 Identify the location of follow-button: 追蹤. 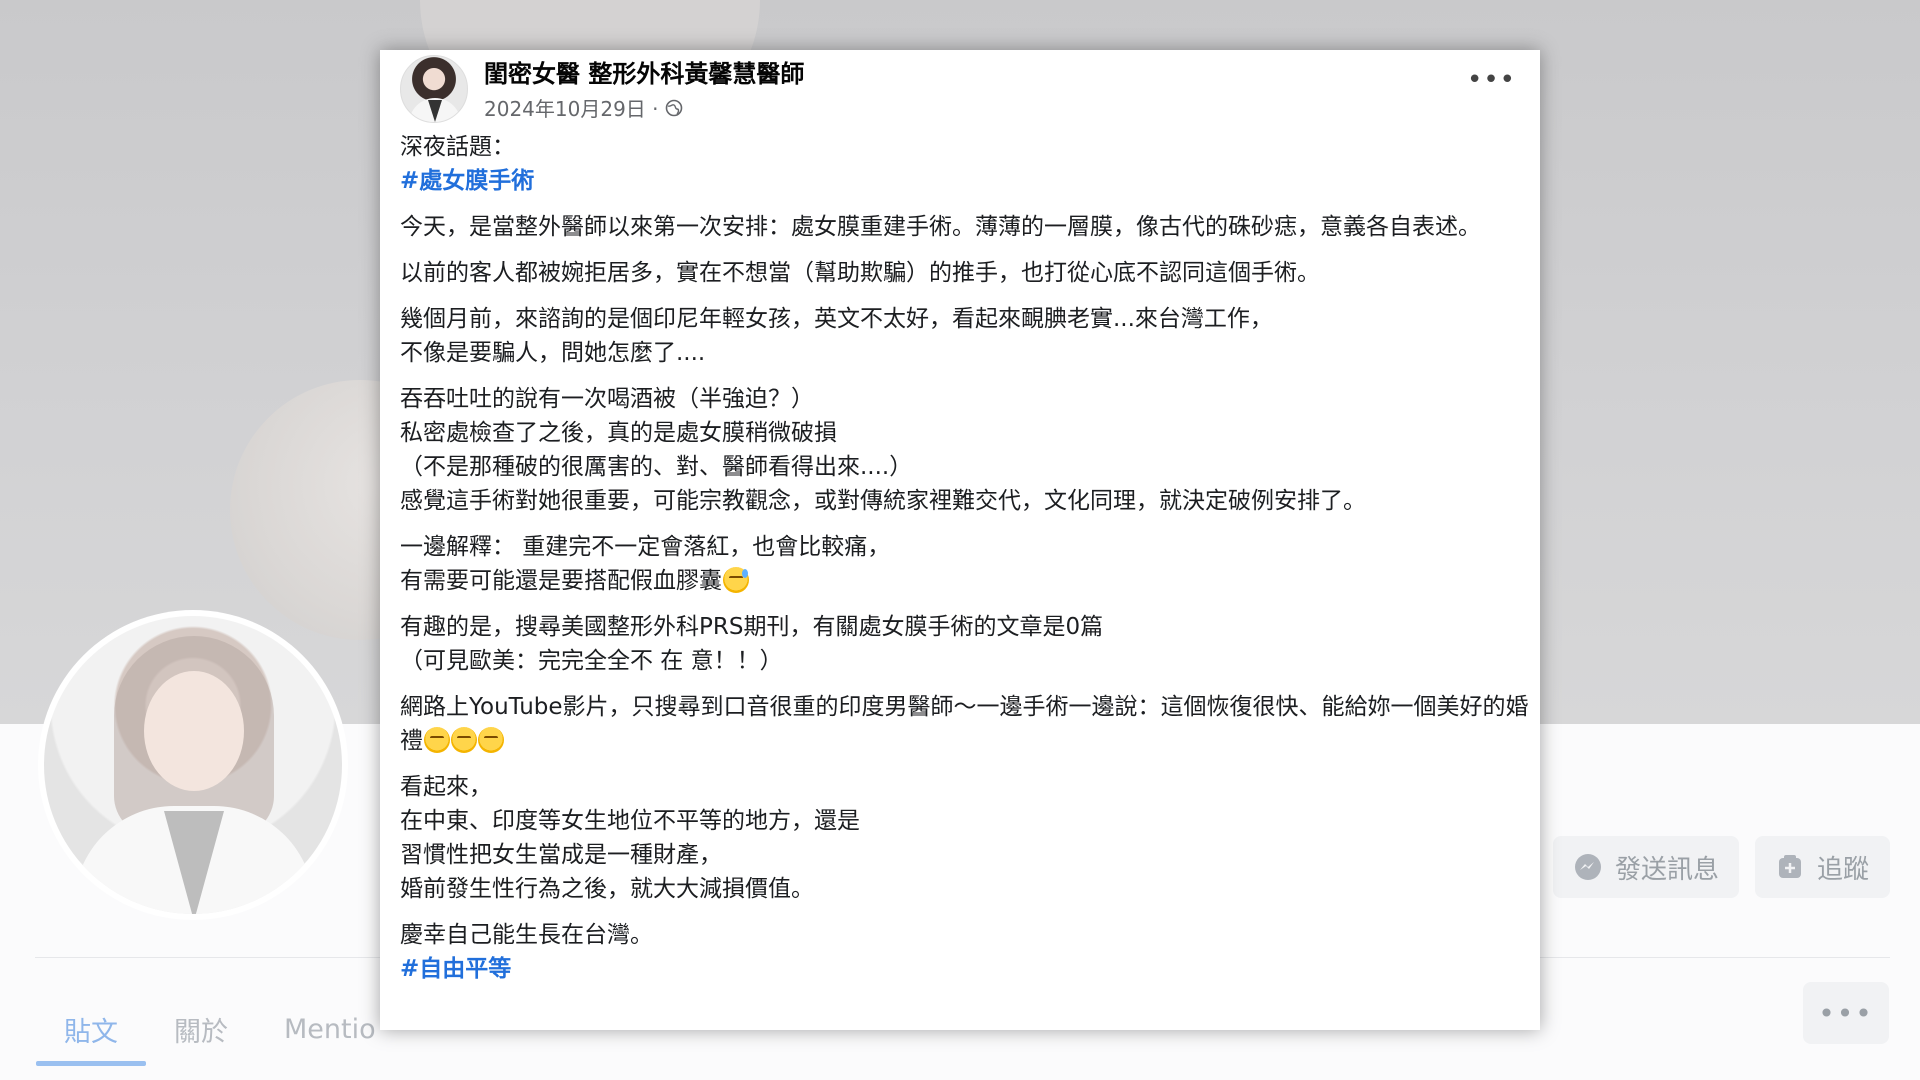
(1822, 867).